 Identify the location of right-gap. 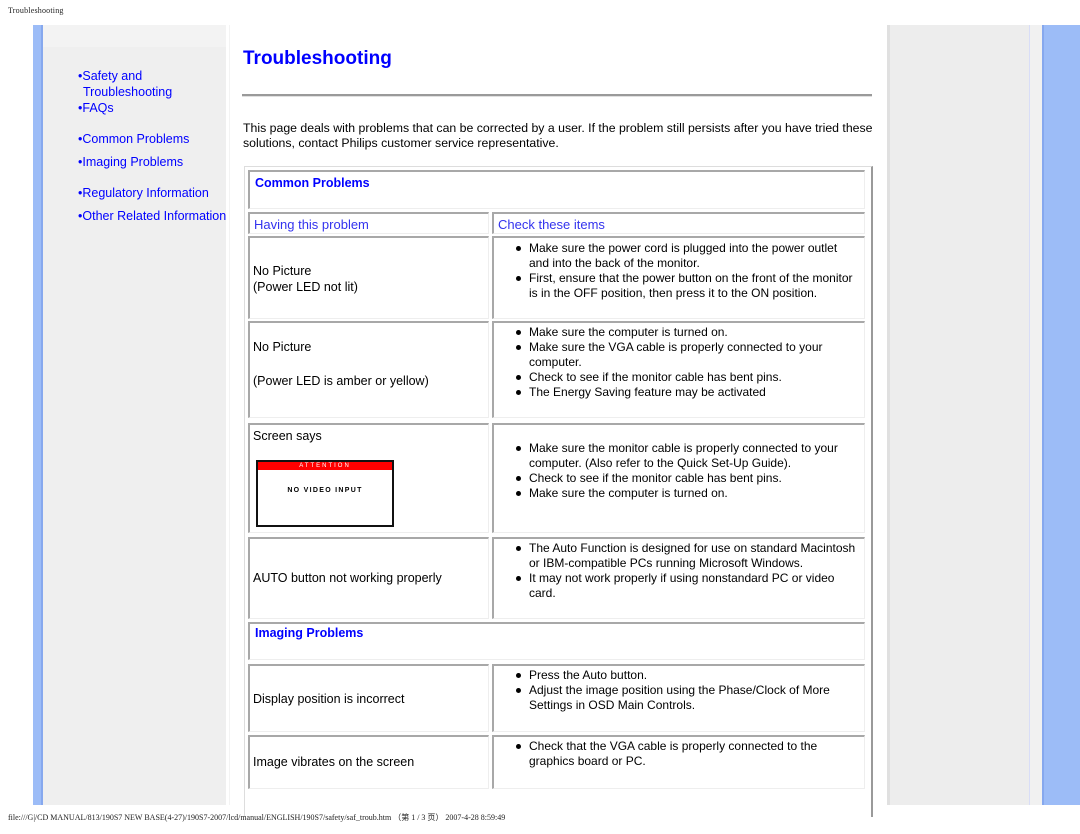
(1036, 415).